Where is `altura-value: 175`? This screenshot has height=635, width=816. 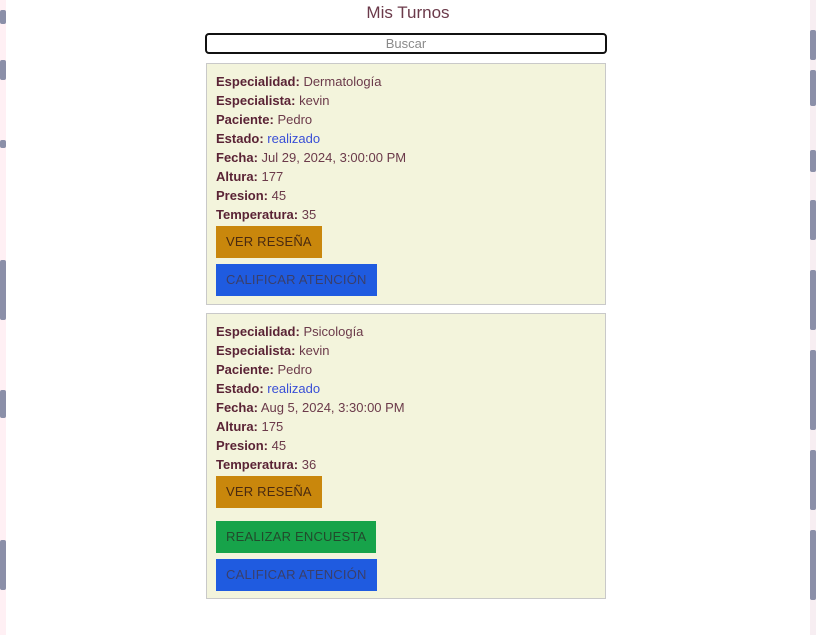 altura-value: 175 is located at coordinates (272, 426).